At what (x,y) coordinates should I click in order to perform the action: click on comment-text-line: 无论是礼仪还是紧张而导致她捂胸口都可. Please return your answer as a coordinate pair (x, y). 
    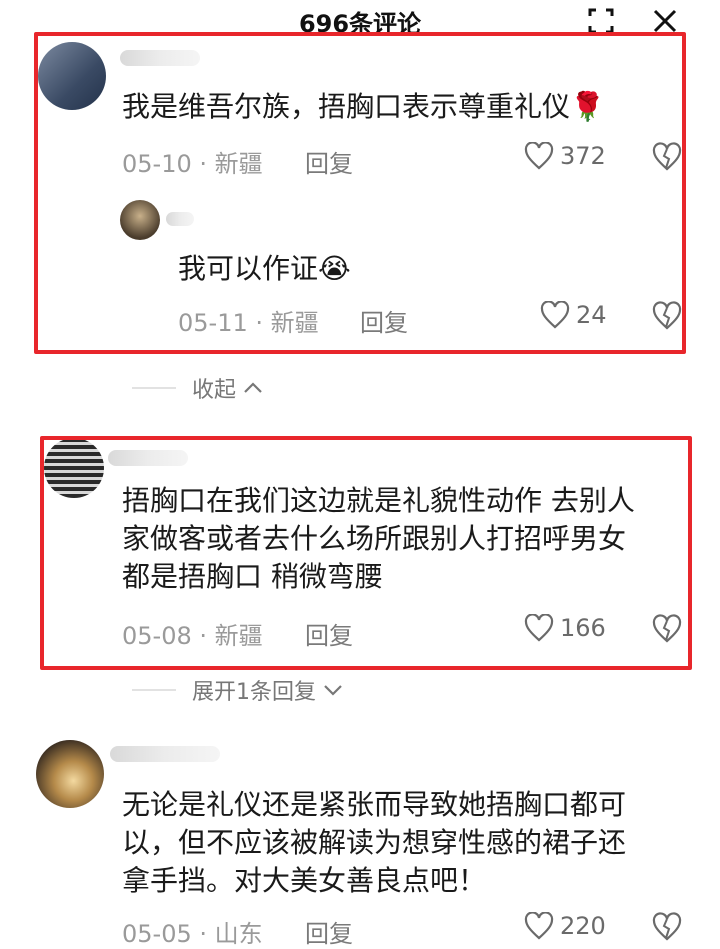
    Looking at the image, I should click on (374, 804).